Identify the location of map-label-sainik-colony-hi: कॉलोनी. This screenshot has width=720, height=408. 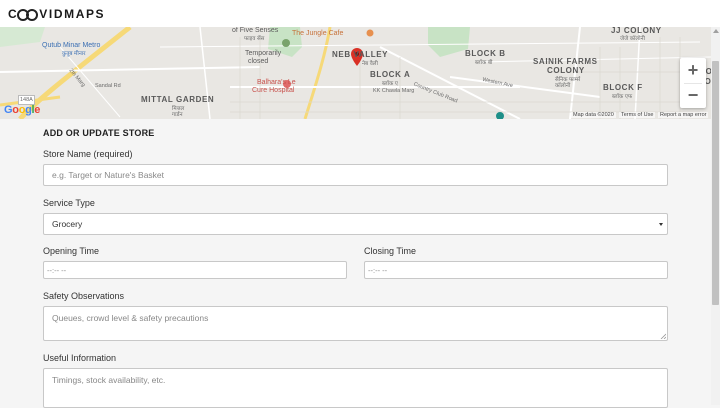
(563, 86).